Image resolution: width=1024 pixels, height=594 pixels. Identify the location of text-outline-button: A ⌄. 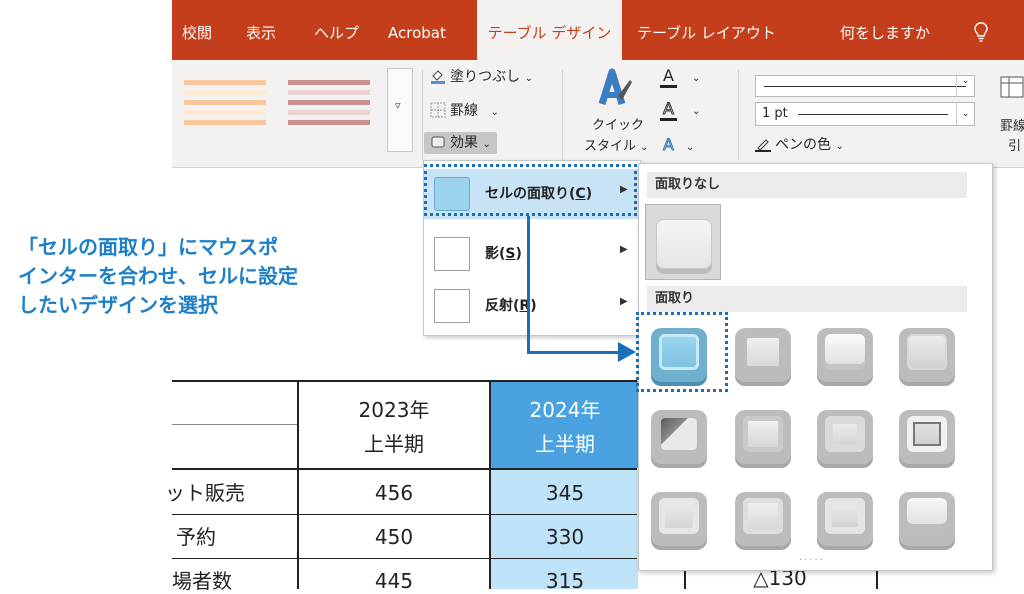
(680, 109).